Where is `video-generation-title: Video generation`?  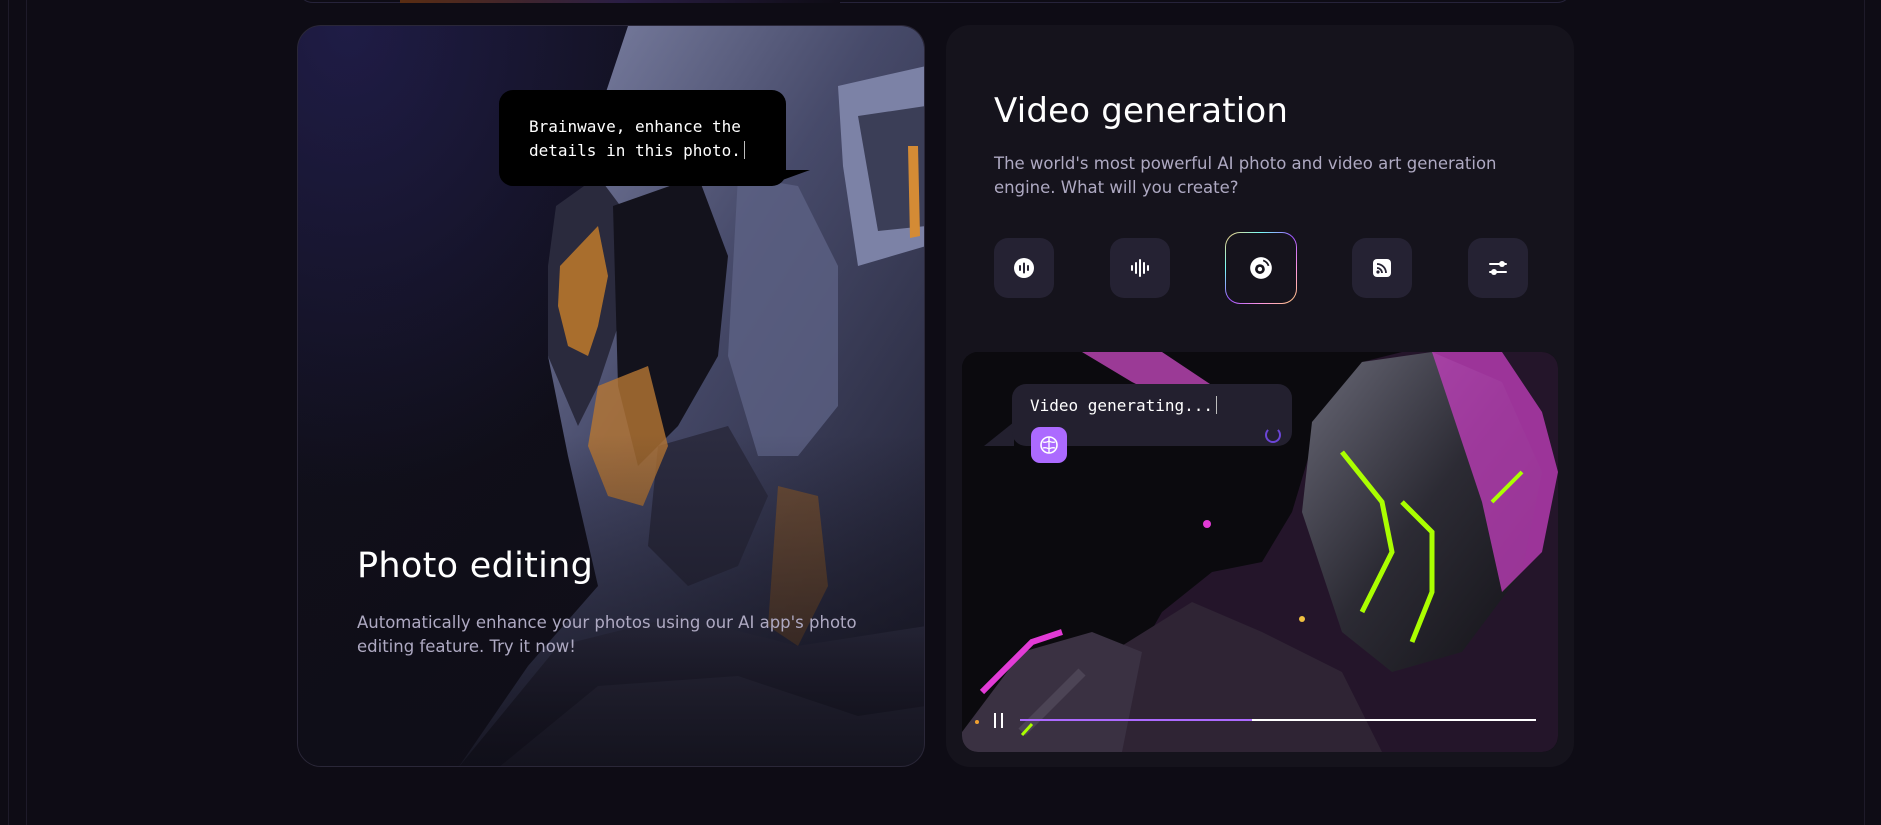 video-generation-title: Video generation is located at coordinates (1141, 111).